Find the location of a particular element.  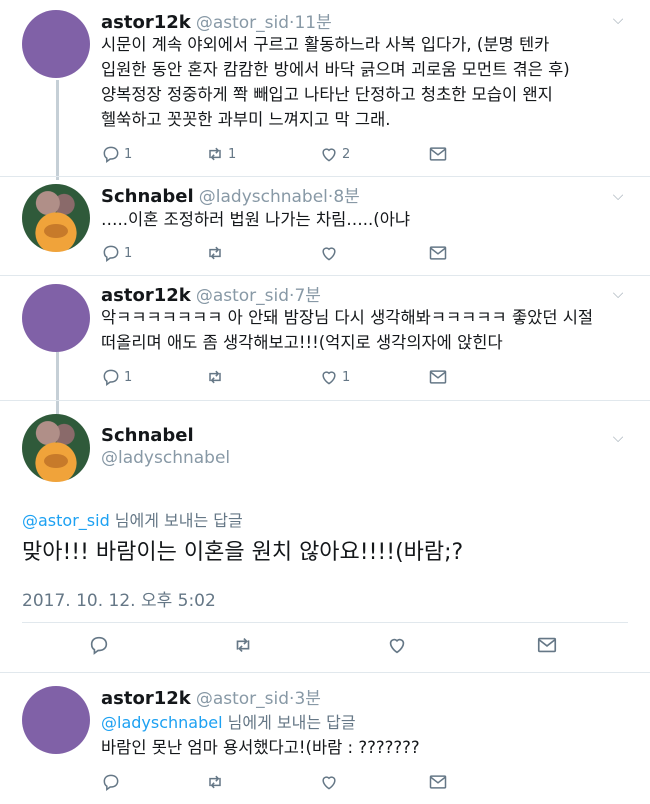

tweet-text: …..이혼 조정하러 법원 나가는 차림…..(아냐 is located at coordinates (255, 219).